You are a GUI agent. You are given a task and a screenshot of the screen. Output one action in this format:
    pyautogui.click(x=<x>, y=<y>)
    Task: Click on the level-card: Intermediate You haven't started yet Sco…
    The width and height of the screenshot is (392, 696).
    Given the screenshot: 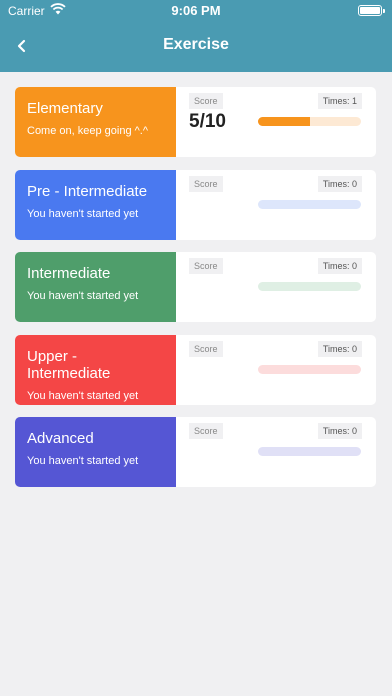 What is the action you would take?
    pyautogui.click(x=195, y=287)
    